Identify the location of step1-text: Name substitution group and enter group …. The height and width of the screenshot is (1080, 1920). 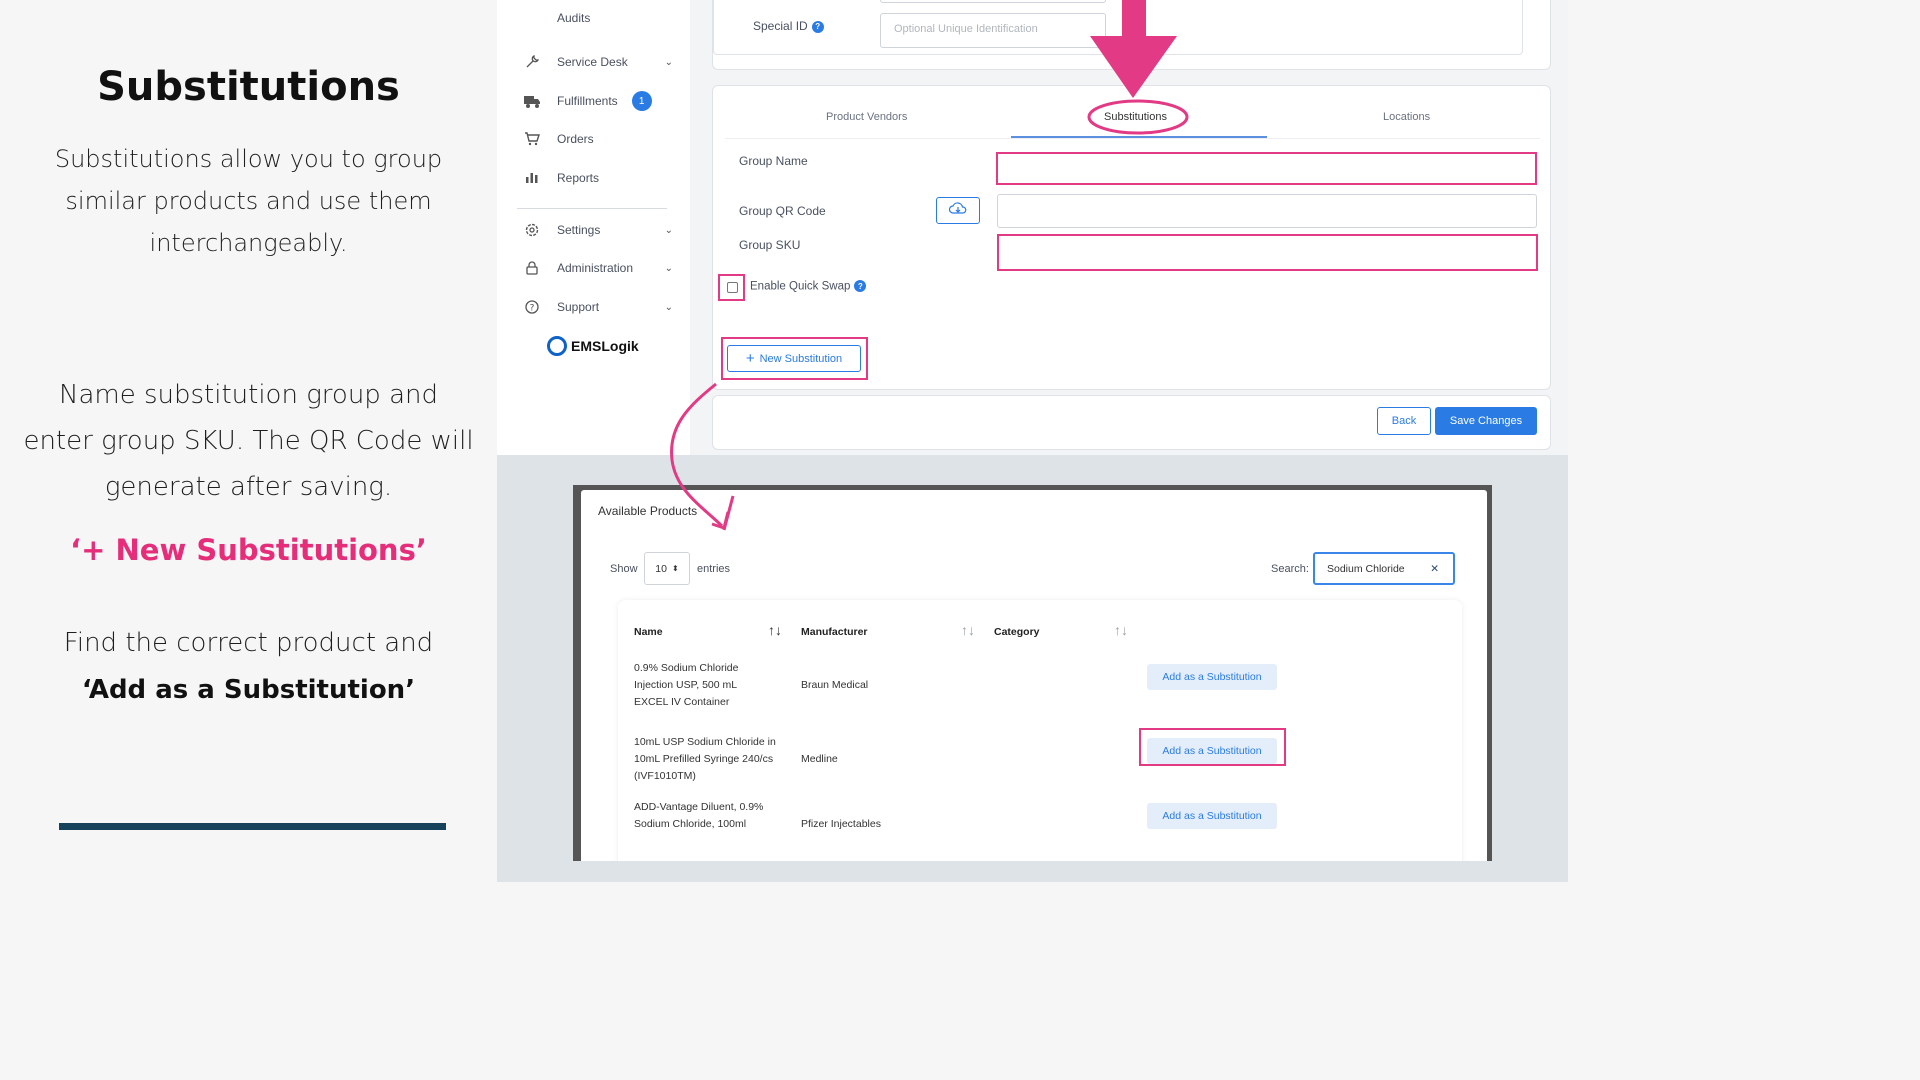
(248, 441).